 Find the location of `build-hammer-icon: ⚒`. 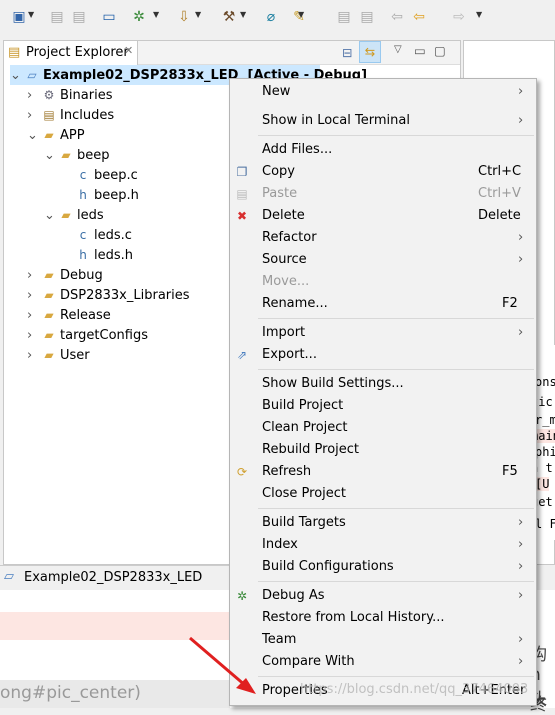

build-hammer-icon: ⚒ is located at coordinates (229, 17).